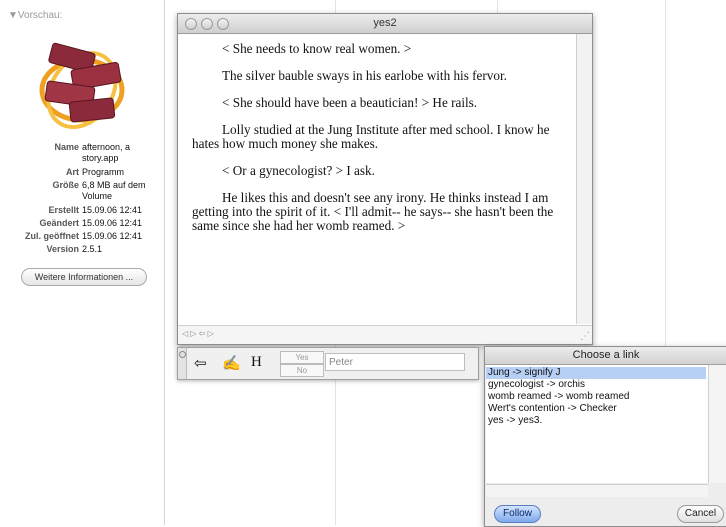 This screenshot has width=726, height=527. Describe the element at coordinates (256, 362) in the screenshot. I see `history-button: H` at that location.